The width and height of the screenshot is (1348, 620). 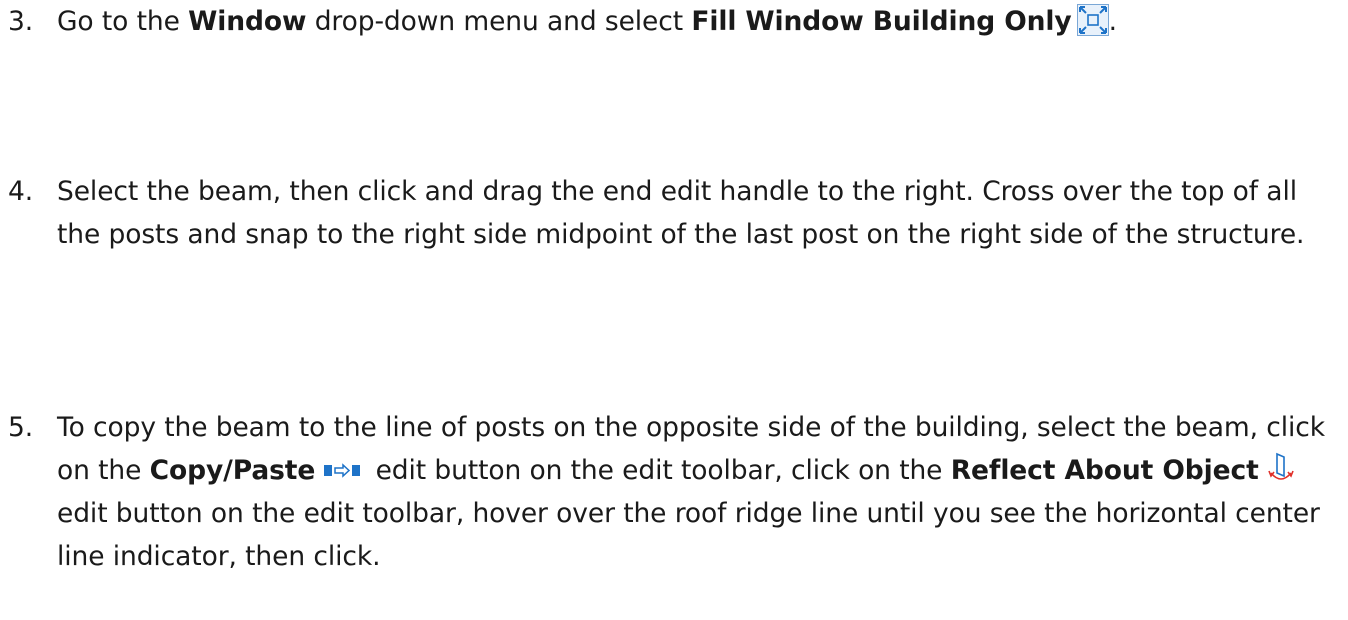 What do you see at coordinates (342, 470) in the screenshot?
I see `copy-paste-icon` at bounding box center [342, 470].